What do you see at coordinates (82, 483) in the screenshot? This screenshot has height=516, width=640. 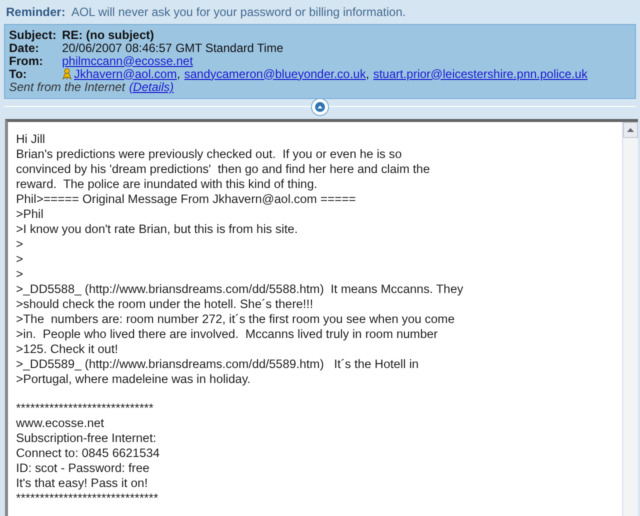 I see `message-line: It's that easy! Pass it on!` at bounding box center [82, 483].